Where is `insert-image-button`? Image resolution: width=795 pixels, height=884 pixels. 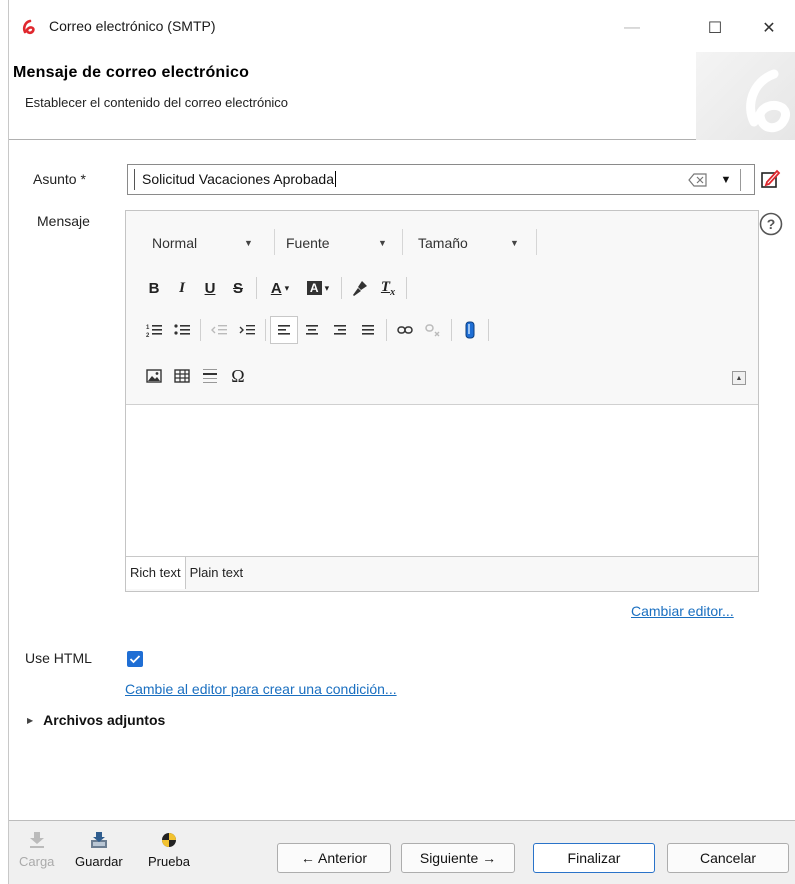 insert-image-button is located at coordinates (154, 376).